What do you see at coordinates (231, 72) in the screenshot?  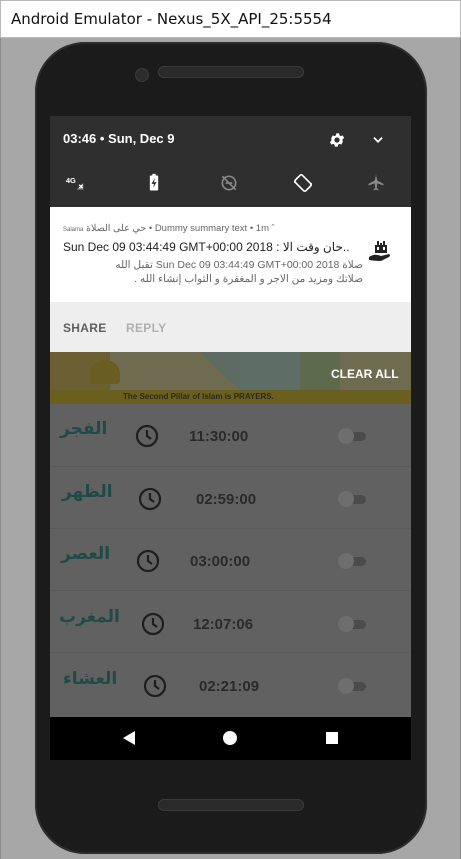 I see `top-speaker` at bounding box center [231, 72].